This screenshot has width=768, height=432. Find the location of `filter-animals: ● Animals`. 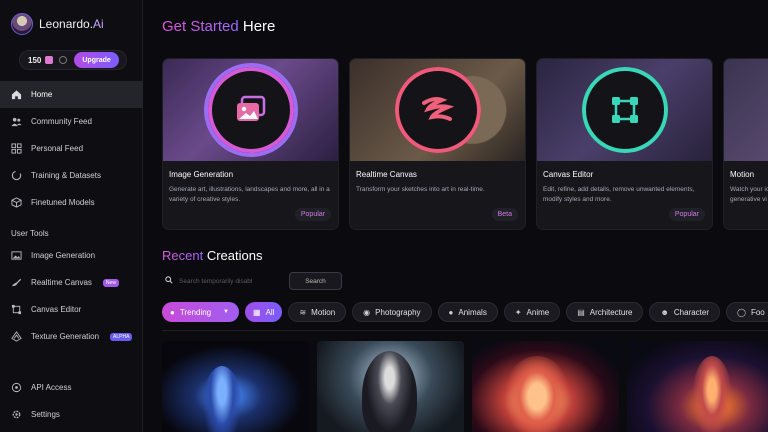

filter-animals: ● Animals is located at coordinates (467, 312).